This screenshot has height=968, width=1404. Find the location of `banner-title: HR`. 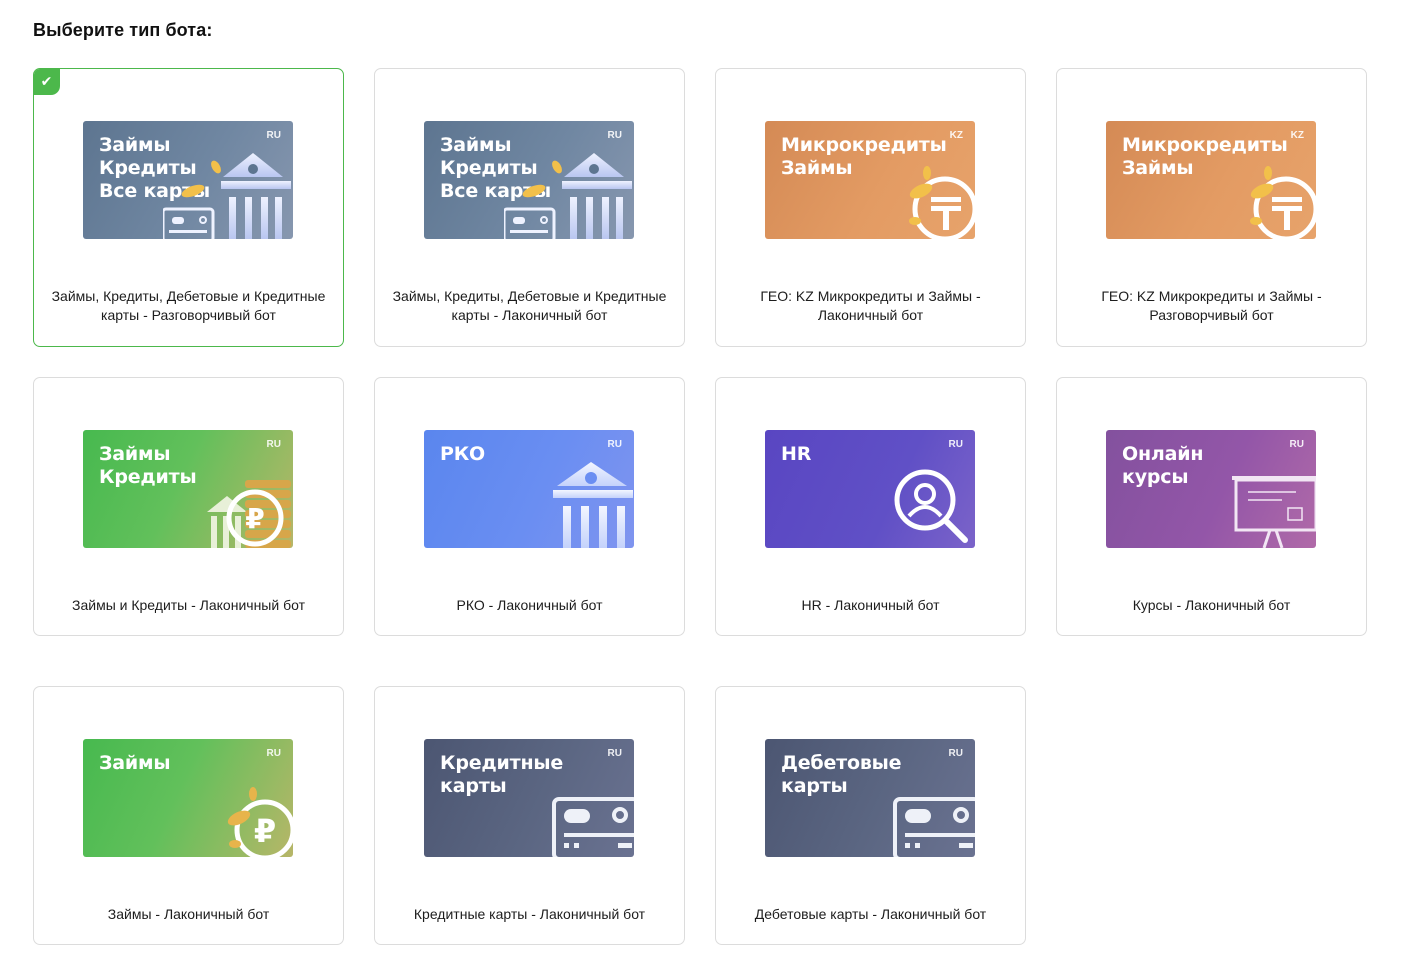

banner-title: HR is located at coordinates (796, 454).